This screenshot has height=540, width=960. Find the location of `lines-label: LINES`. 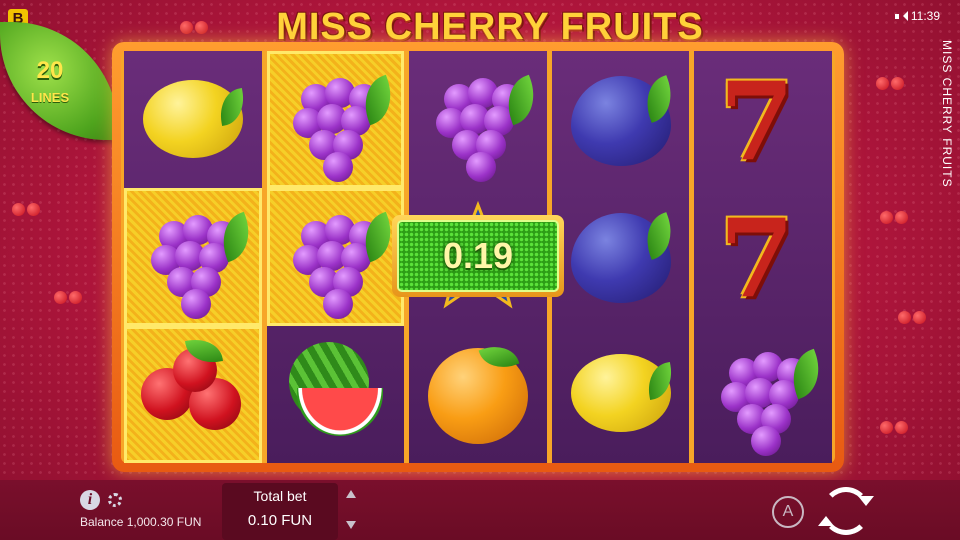

lines-label: LINES is located at coordinates (50, 97).